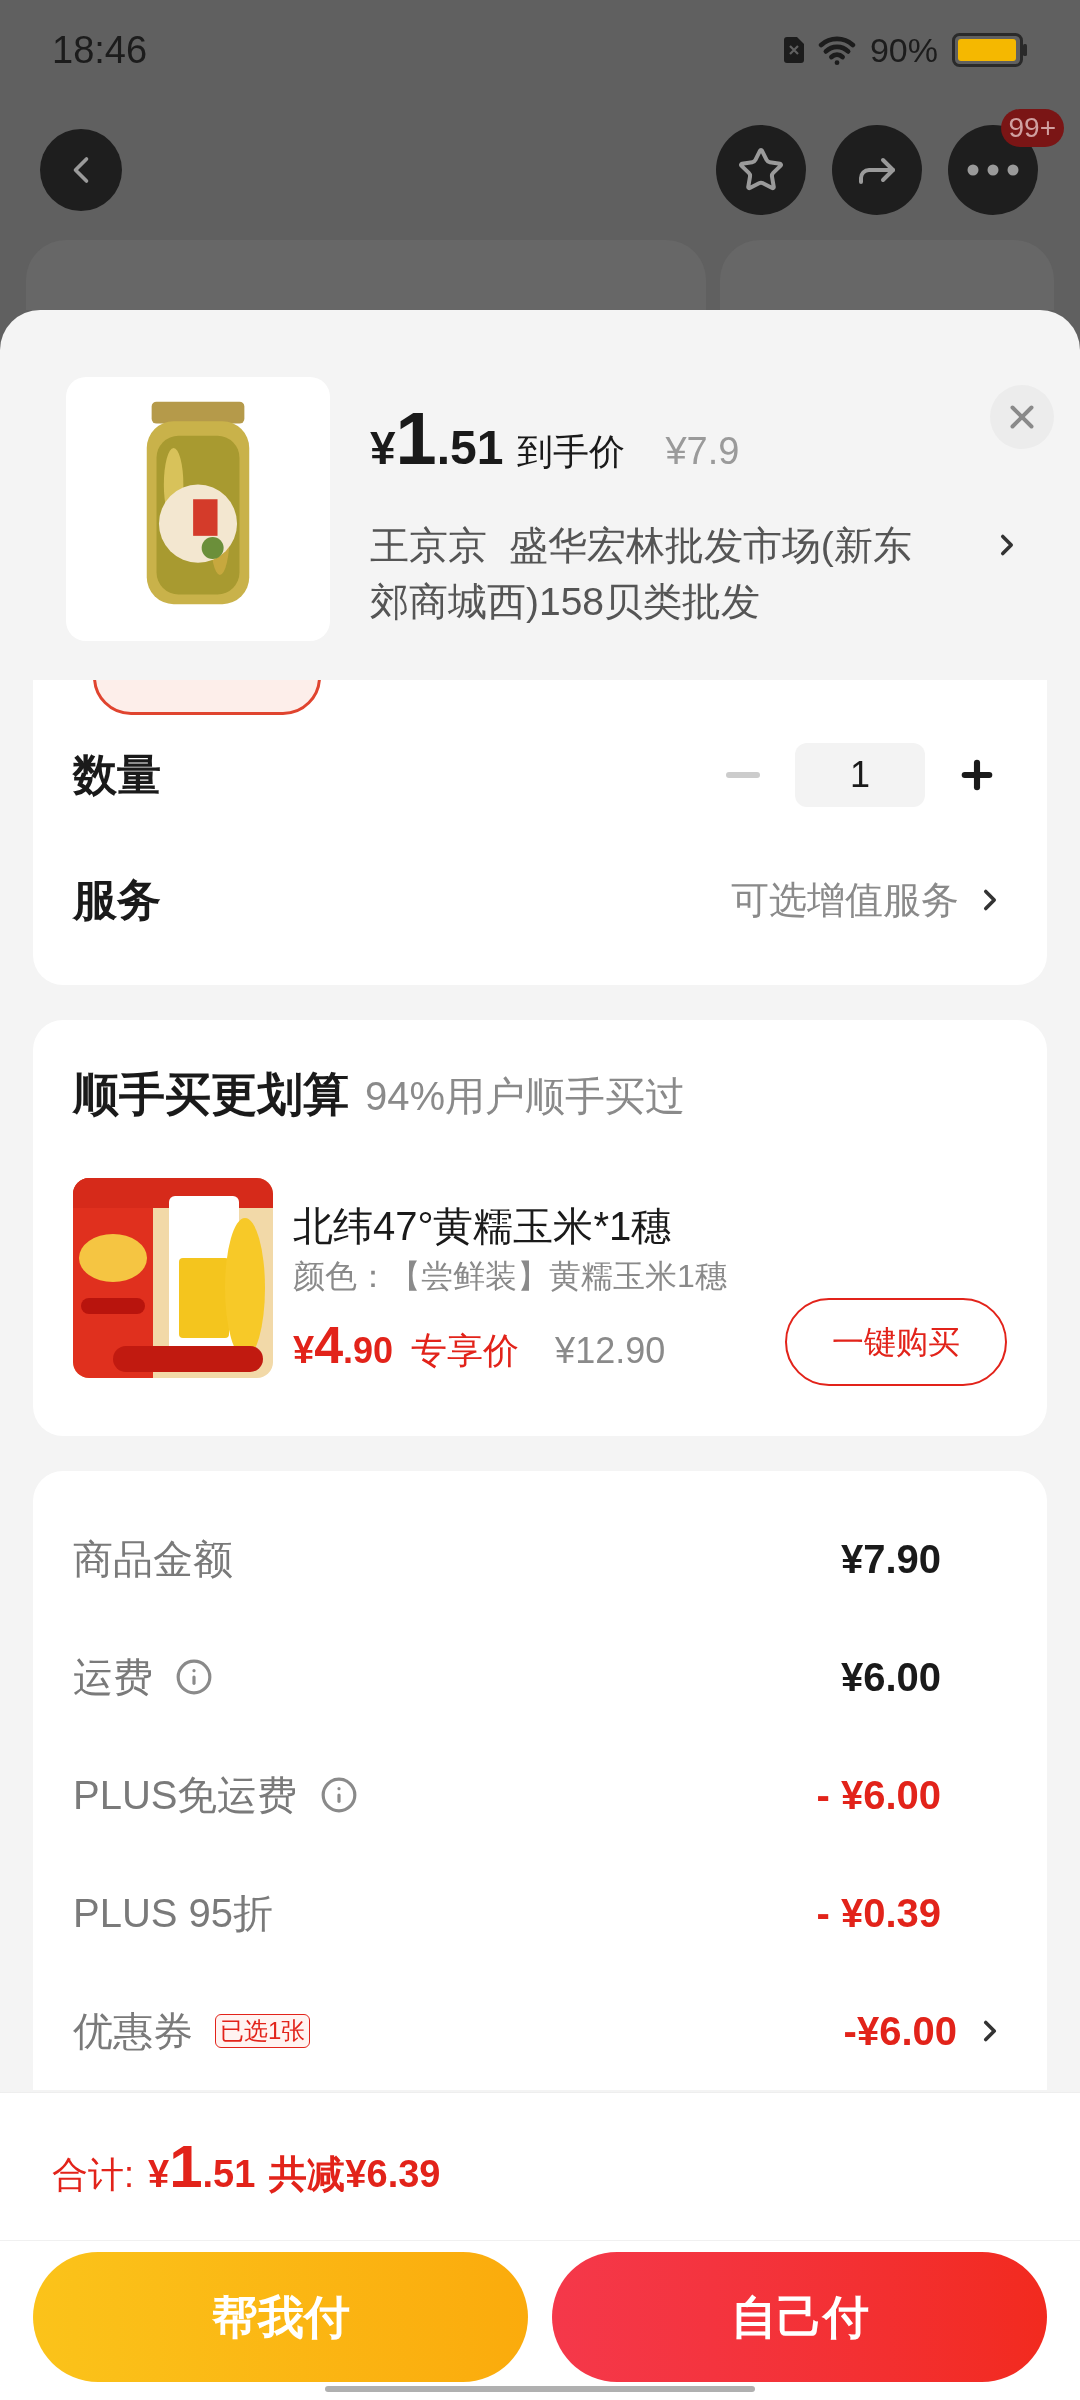 Image resolution: width=1080 pixels, height=2400 pixels. Describe the element at coordinates (483, 1226) in the screenshot. I see `bundle-item-name: 北纬47°黄糯玉米*1穗` at that location.